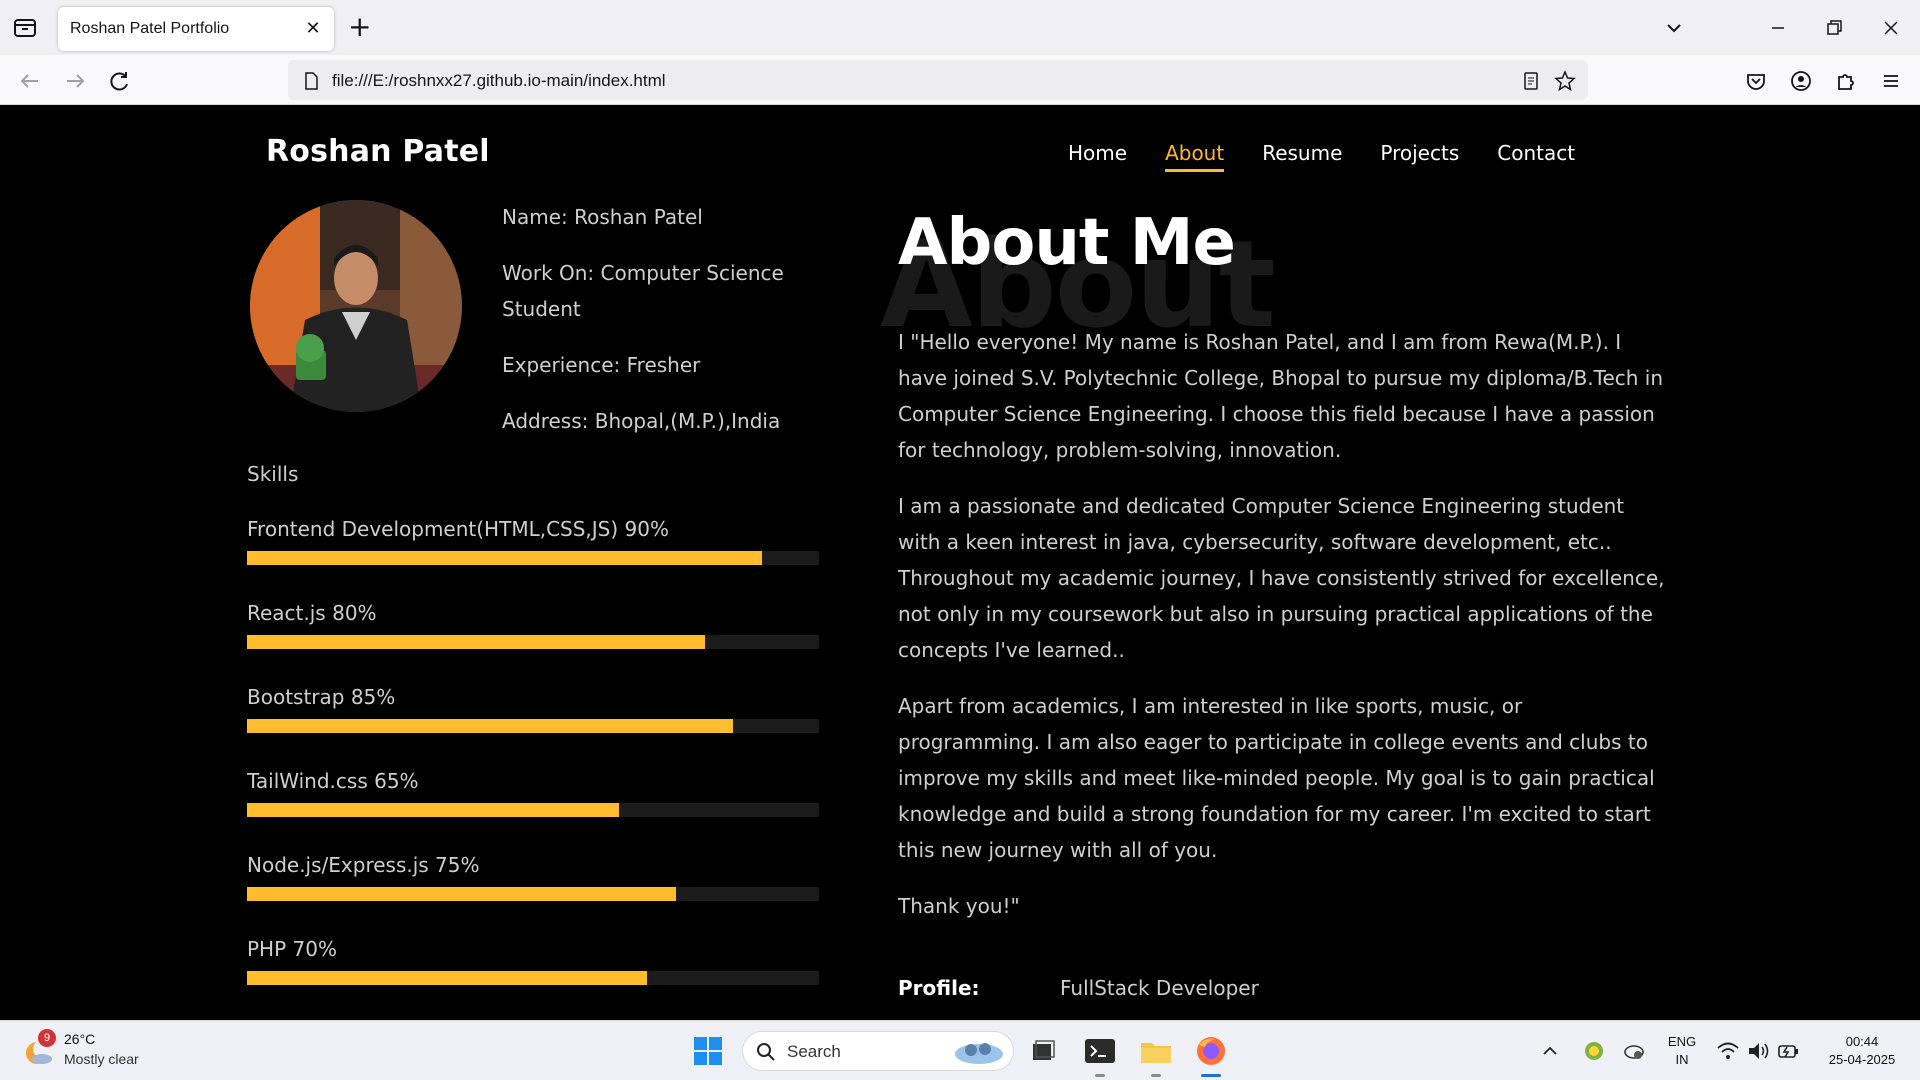  What do you see at coordinates (333, 781) in the screenshot?
I see `skill-label: TailWind.css 65%` at bounding box center [333, 781].